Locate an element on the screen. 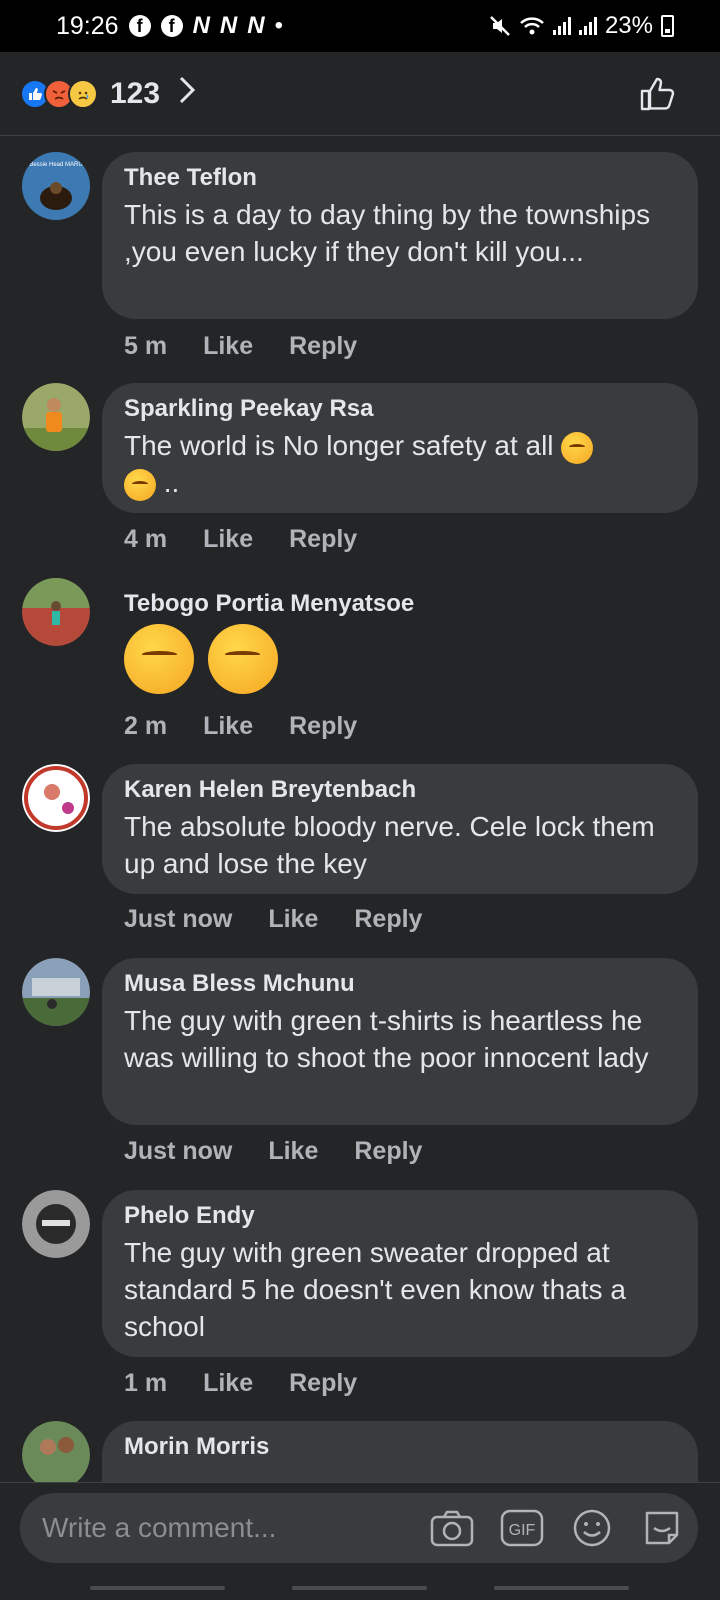 The width and height of the screenshot is (720, 1600). camera-icon is located at coordinates (452, 1528).